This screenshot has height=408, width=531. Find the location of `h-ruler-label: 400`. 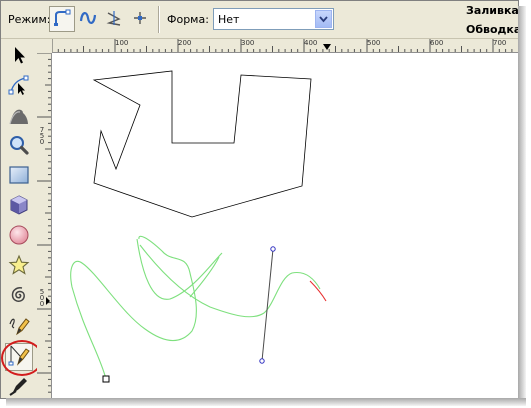

h-ruler-label: 400 is located at coordinates (311, 43).